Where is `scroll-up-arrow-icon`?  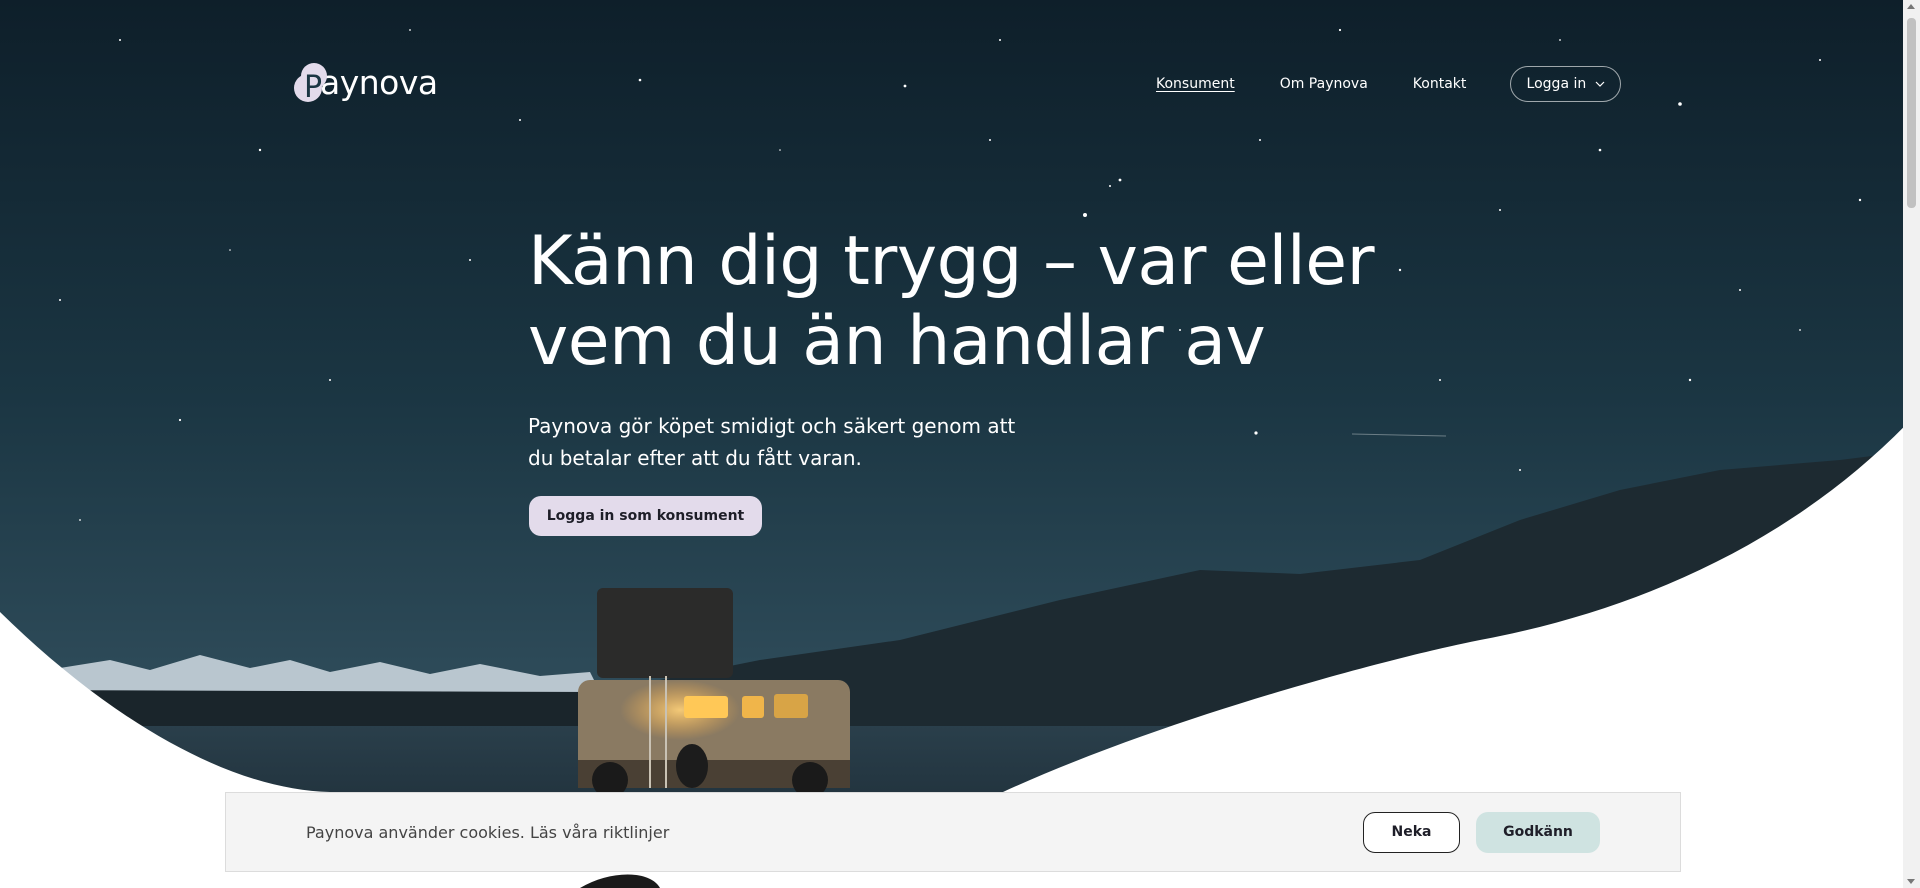
scroll-up-arrow-icon is located at coordinates (1911, 6).